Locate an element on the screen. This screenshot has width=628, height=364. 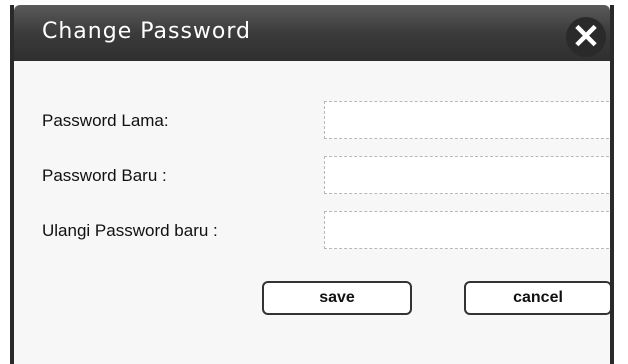
old-password-label: Password Lama: is located at coordinates (105, 120).